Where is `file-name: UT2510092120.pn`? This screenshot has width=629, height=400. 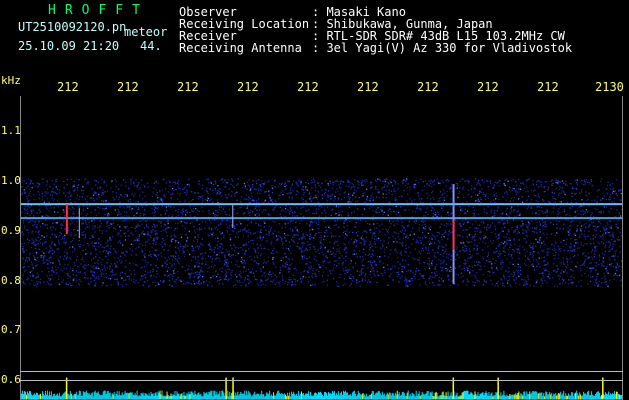
file-name: UT2510092120.pn is located at coordinates (72, 27).